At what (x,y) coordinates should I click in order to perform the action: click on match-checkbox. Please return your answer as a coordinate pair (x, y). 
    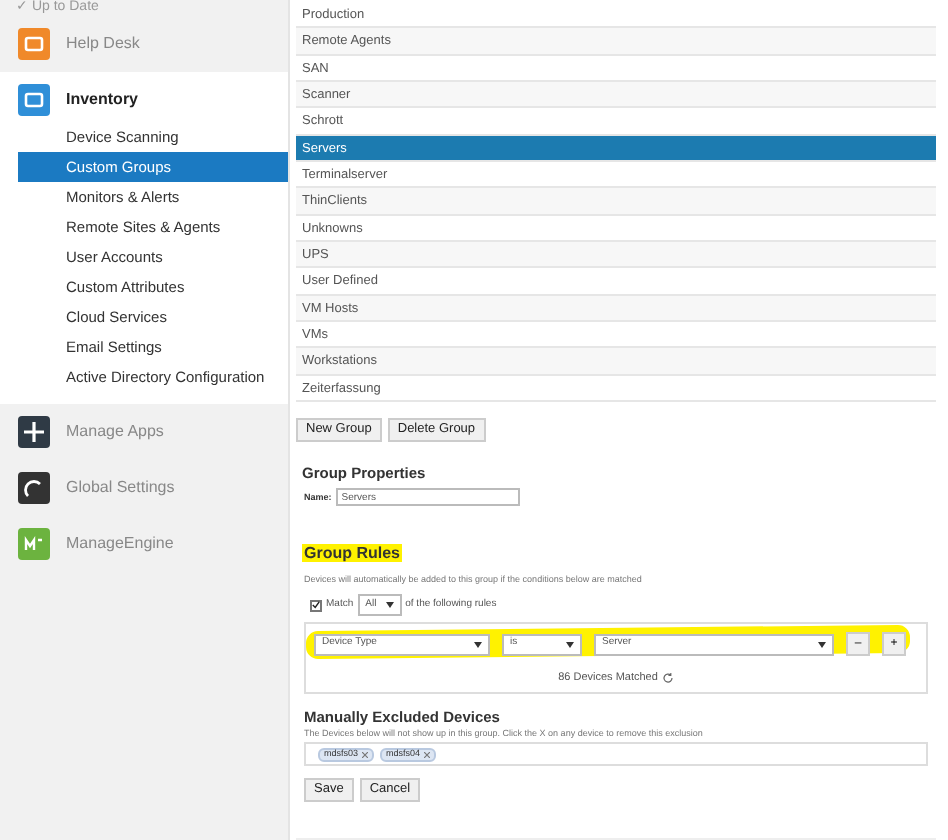
    Looking at the image, I should click on (316, 605).